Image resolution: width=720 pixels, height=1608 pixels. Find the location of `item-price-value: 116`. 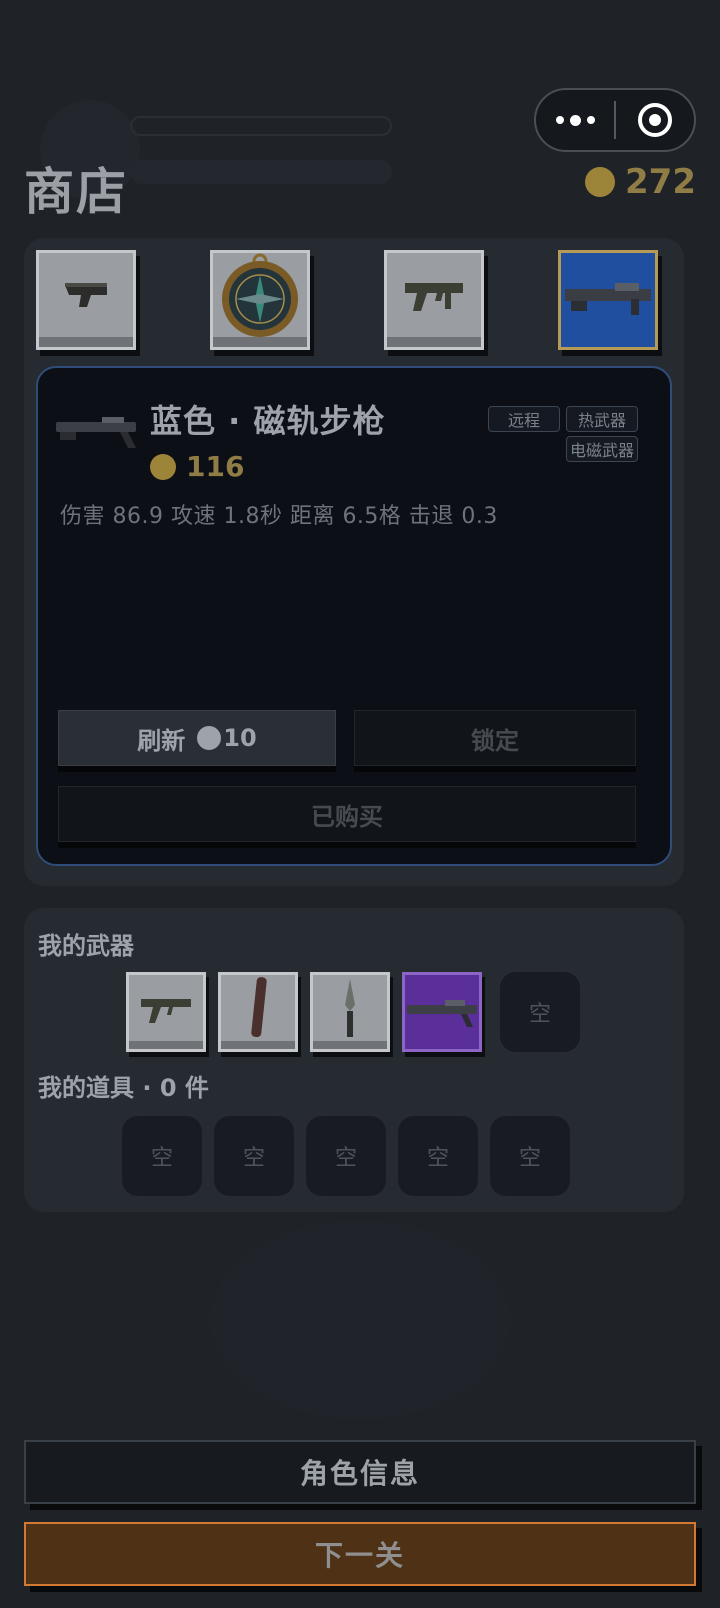

item-price-value: 116 is located at coordinates (215, 466).